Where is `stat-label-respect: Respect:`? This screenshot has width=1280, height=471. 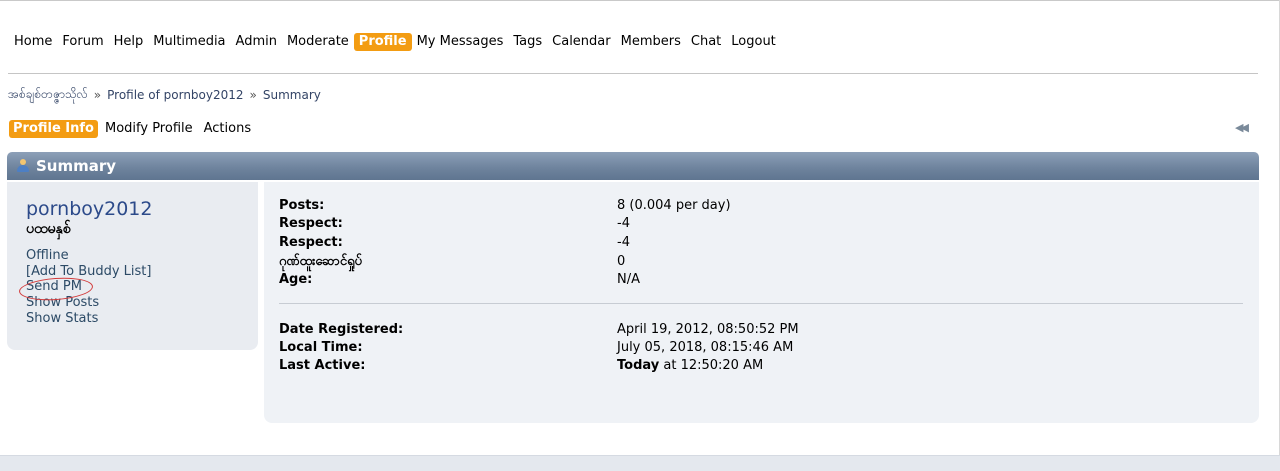 stat-label-respect: Respect: is located at coordinates (311, 223).